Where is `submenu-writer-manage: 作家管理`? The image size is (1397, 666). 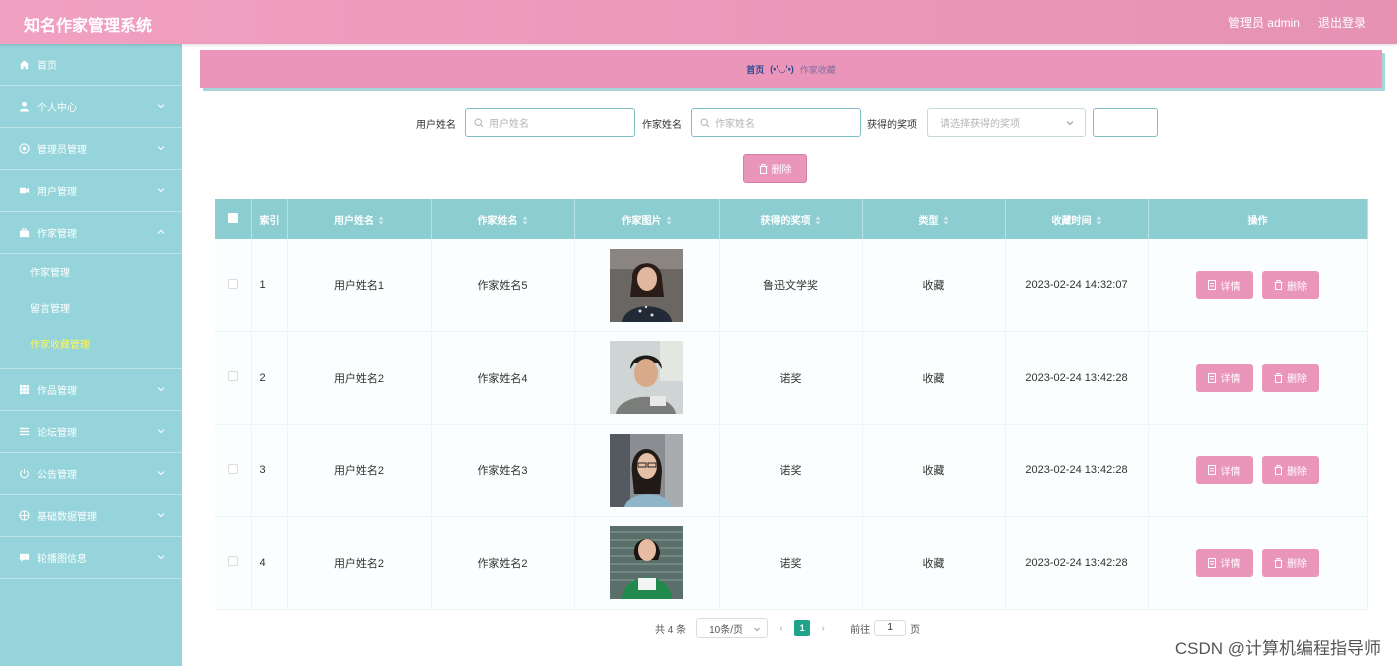
submenu-writer-manage: 作家管理 is located at coordinates (91, 274).